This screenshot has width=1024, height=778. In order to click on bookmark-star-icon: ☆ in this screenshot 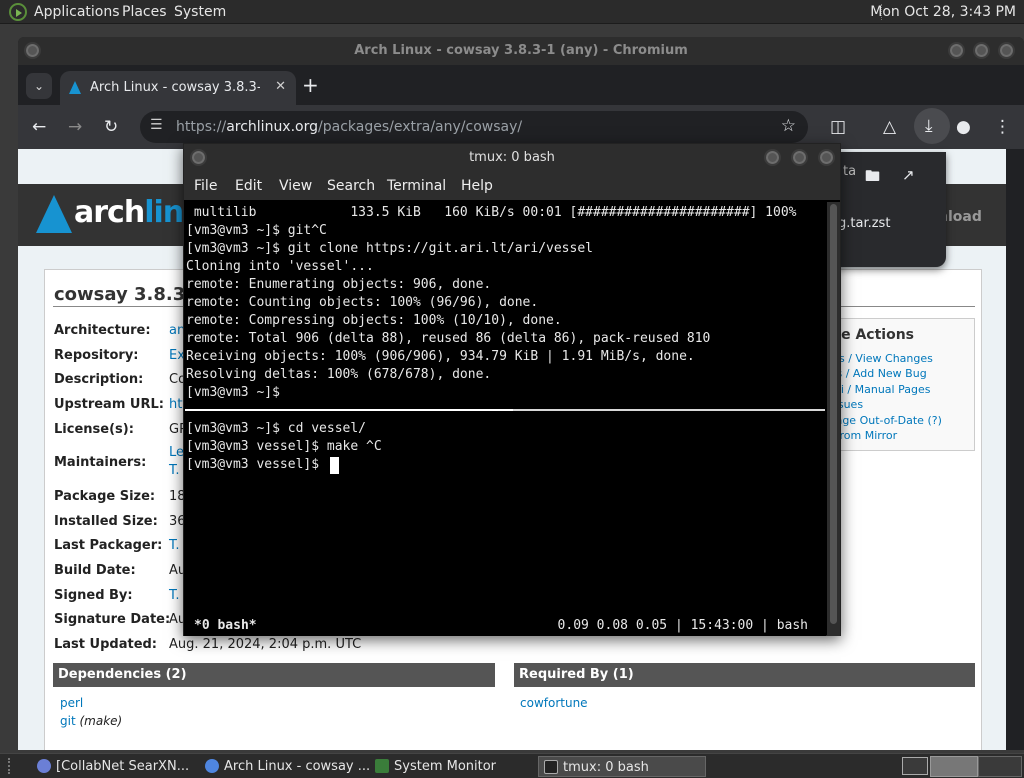, I will do `click(788, 126)`.